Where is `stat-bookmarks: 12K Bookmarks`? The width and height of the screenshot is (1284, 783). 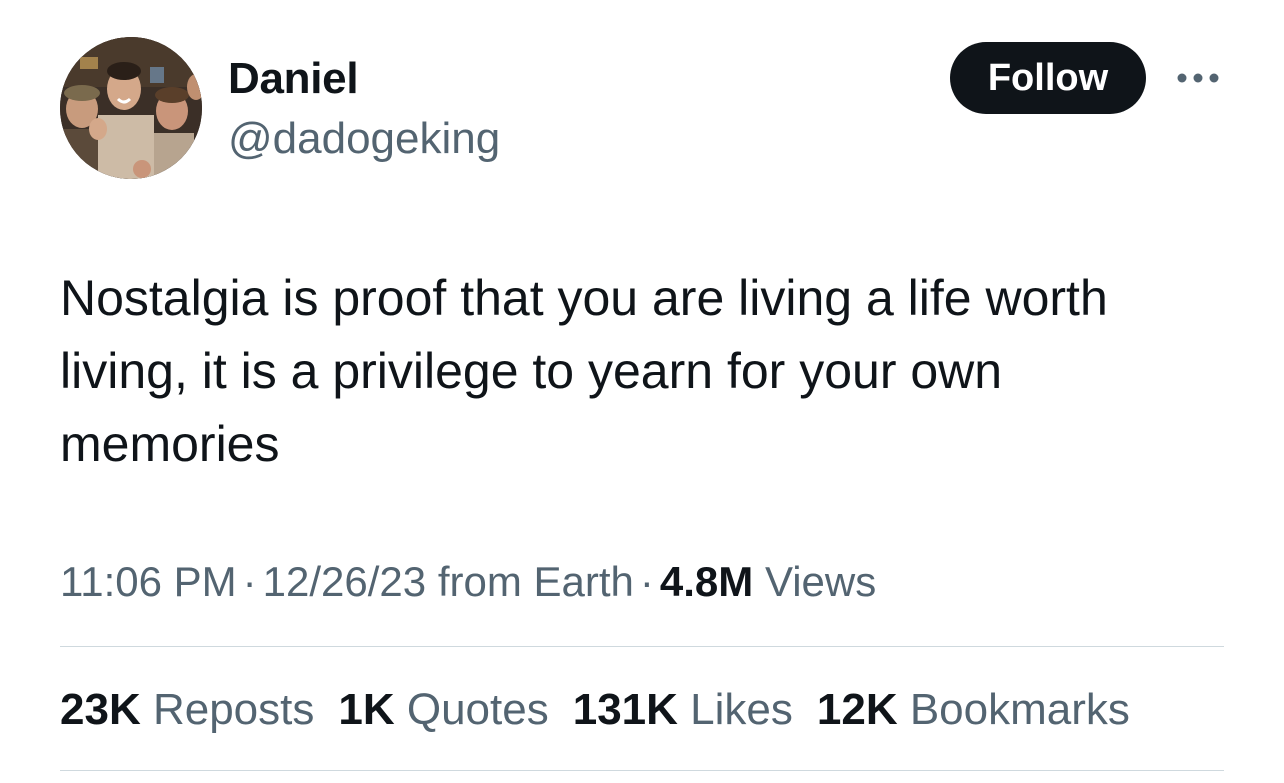 stat-bookmarks: 12K Bookmarks is located at coordinates (973, 710).